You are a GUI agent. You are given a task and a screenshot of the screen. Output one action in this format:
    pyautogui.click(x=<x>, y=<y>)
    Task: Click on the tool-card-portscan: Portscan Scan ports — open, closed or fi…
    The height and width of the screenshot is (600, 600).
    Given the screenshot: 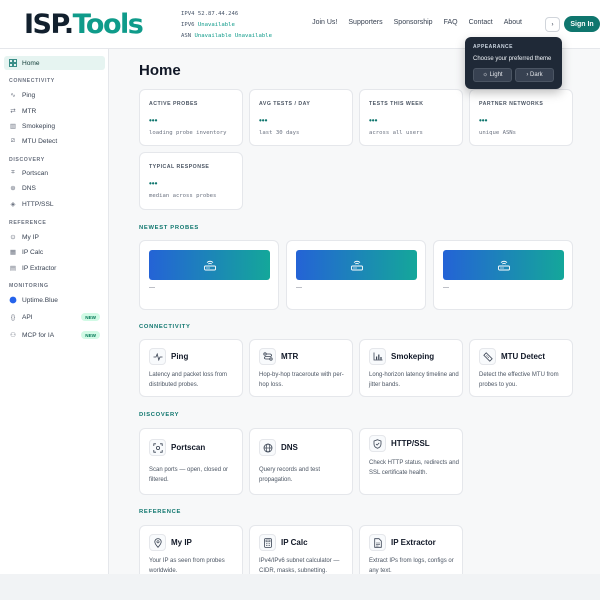 What is the action you would take?
    pyautogui.click(x=191, y=461)
    